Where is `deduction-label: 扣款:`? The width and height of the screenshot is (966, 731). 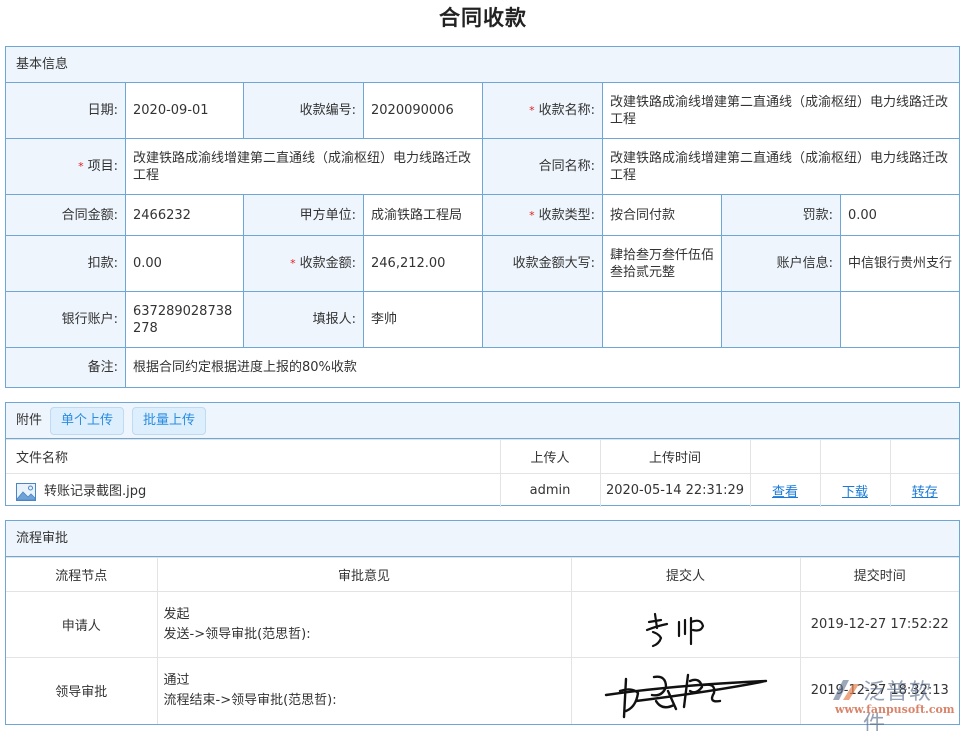 deduction-label: 扣款: is located at coordinates (66, 264).